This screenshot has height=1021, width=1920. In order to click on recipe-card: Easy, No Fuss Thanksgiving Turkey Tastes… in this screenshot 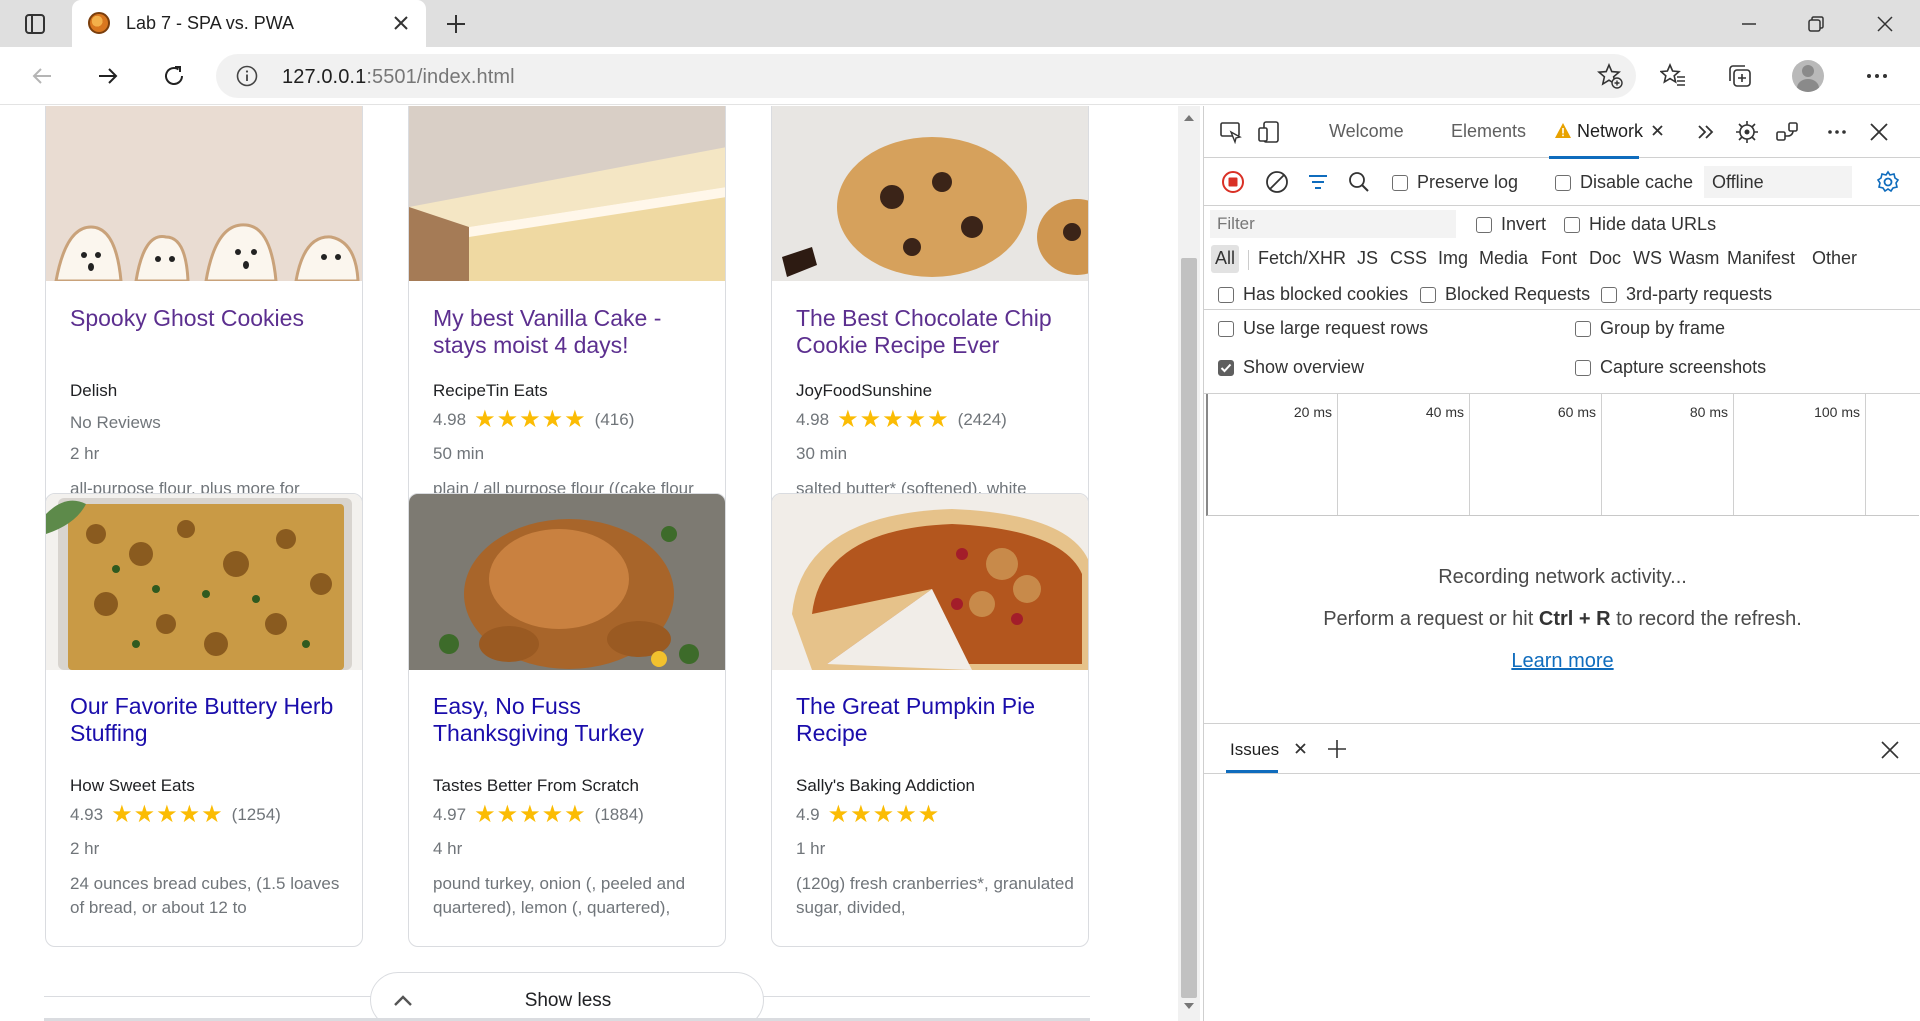, I will do `click(567, 720)`.